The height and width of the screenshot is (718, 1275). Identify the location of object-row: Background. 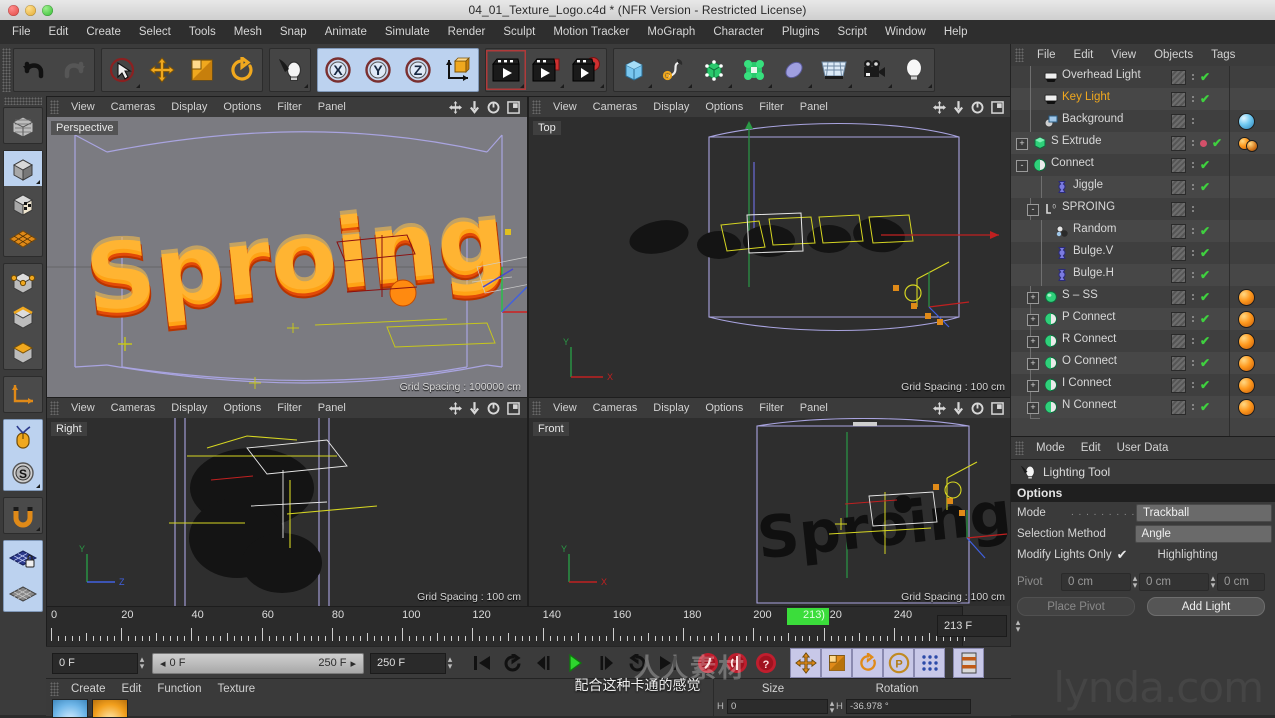
(1143, 121).